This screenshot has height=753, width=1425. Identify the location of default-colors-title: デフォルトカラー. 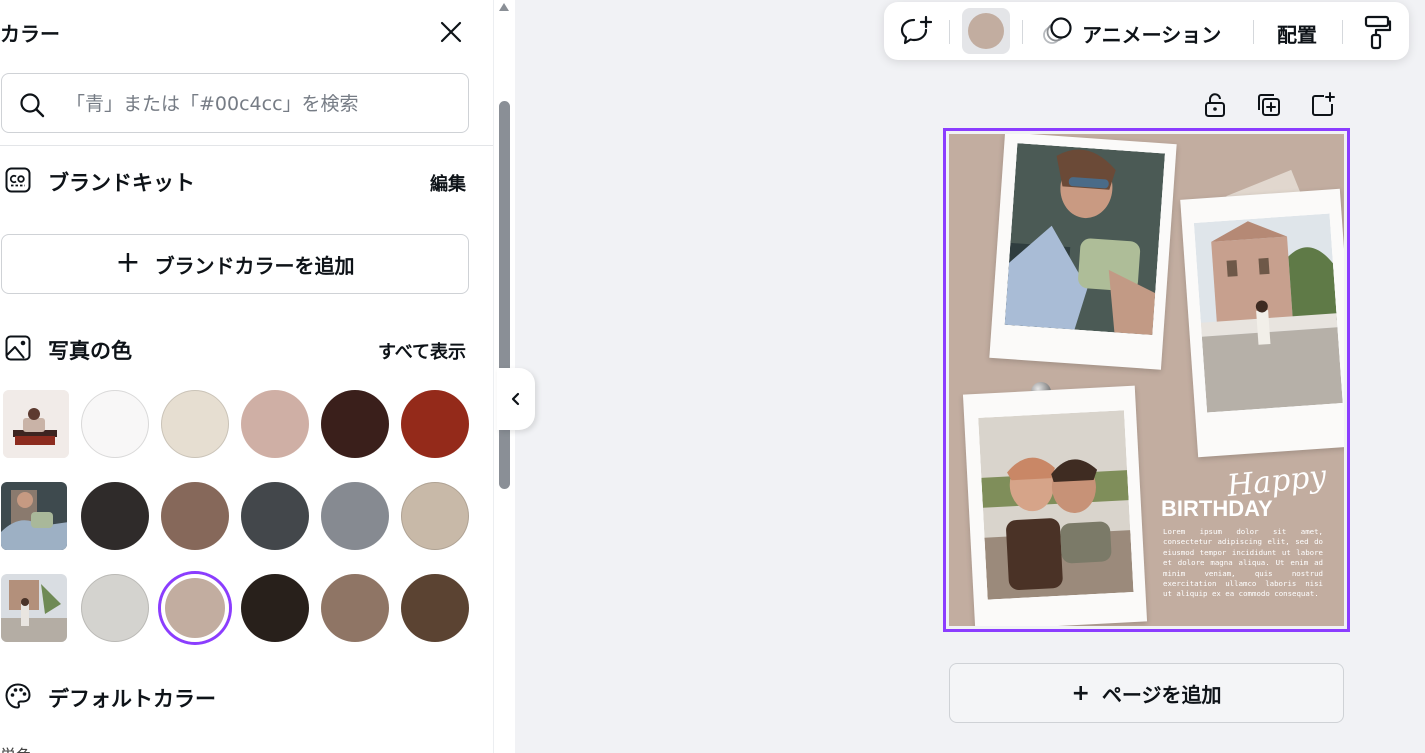
(132, 699).